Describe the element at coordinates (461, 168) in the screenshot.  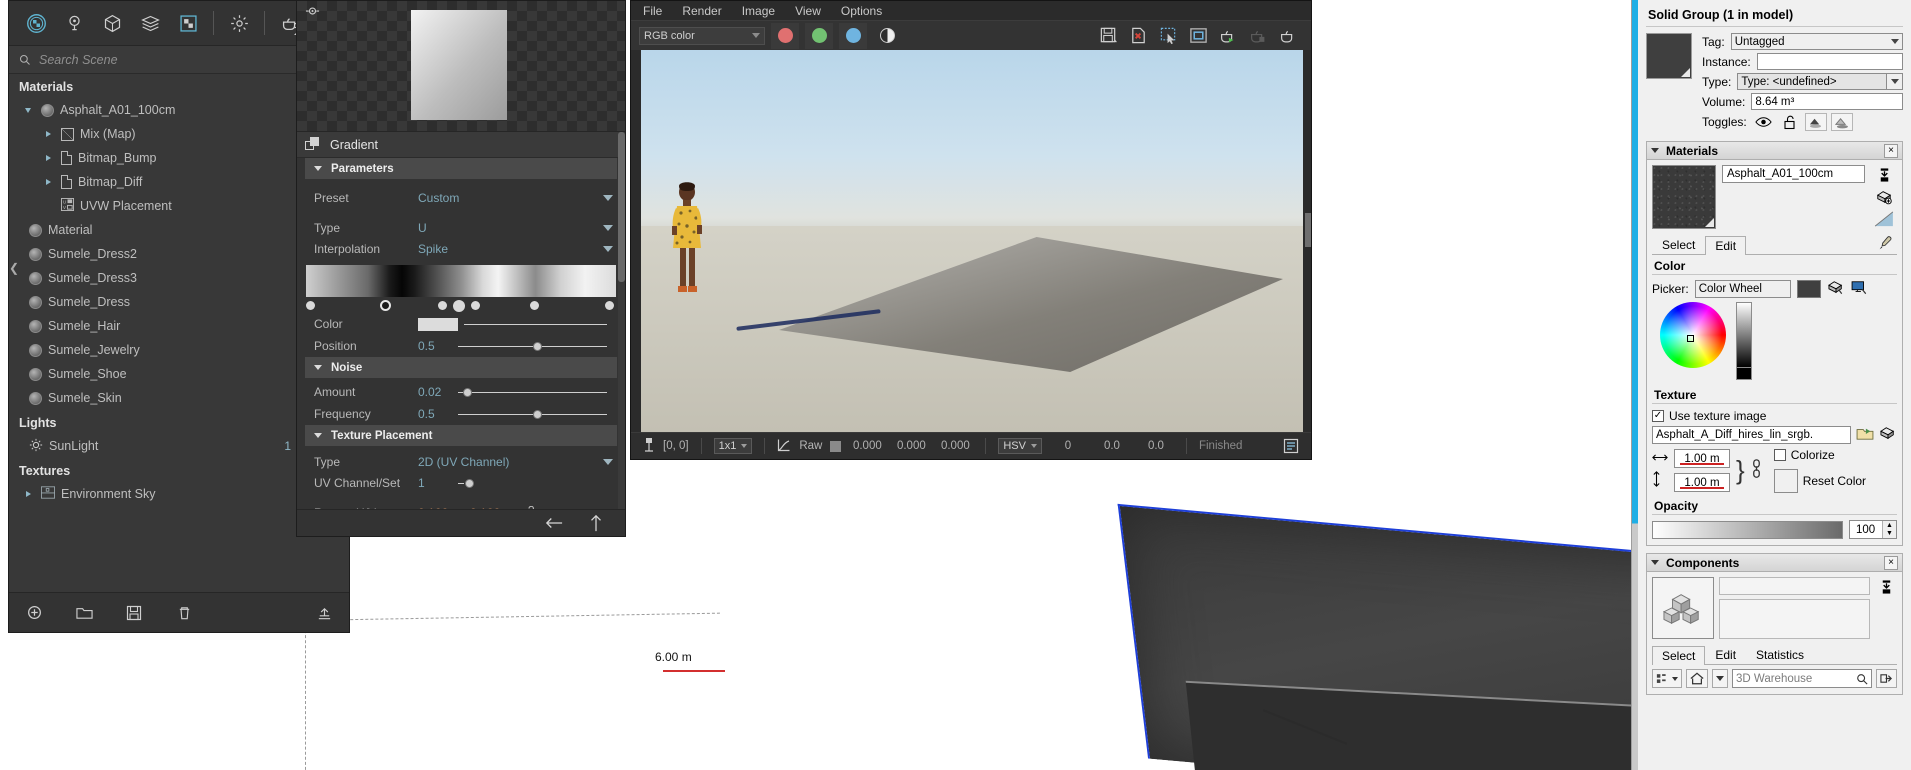
I see `section-parameters: Parameters` at that location.